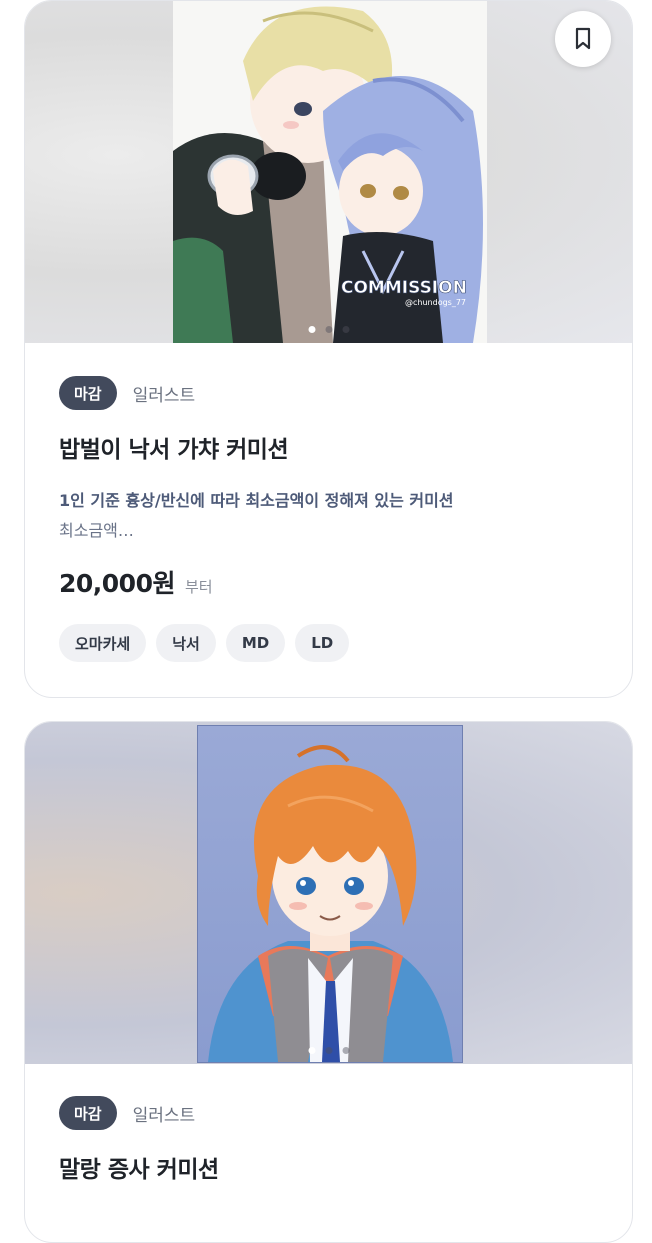 This screenshot has width=652, height=1243. I want to click on card-title: 밥벌이 낙서 가챠 커미션, so click(328, 447).